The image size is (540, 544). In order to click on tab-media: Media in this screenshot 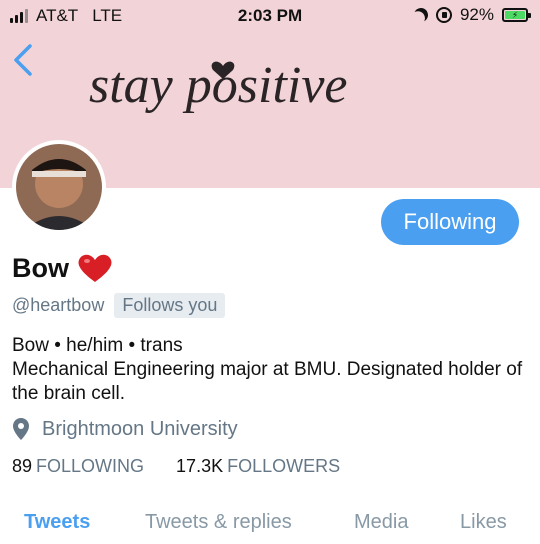, I will do `click(381, 522)`.